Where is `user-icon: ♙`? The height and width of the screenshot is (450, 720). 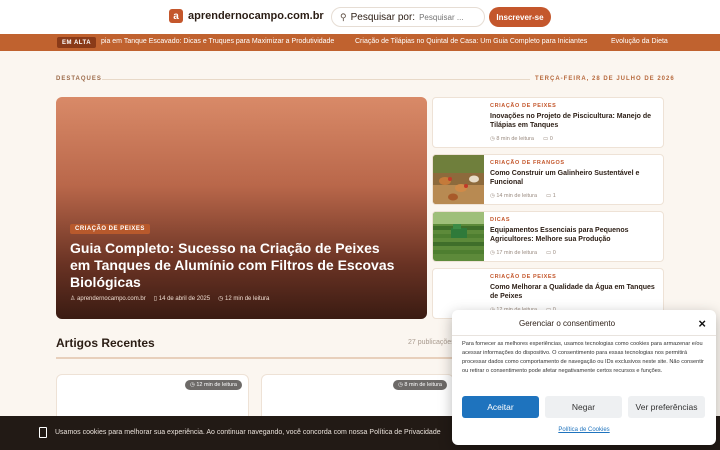
user-icon: ♙ is located at coordinates (74, 299).